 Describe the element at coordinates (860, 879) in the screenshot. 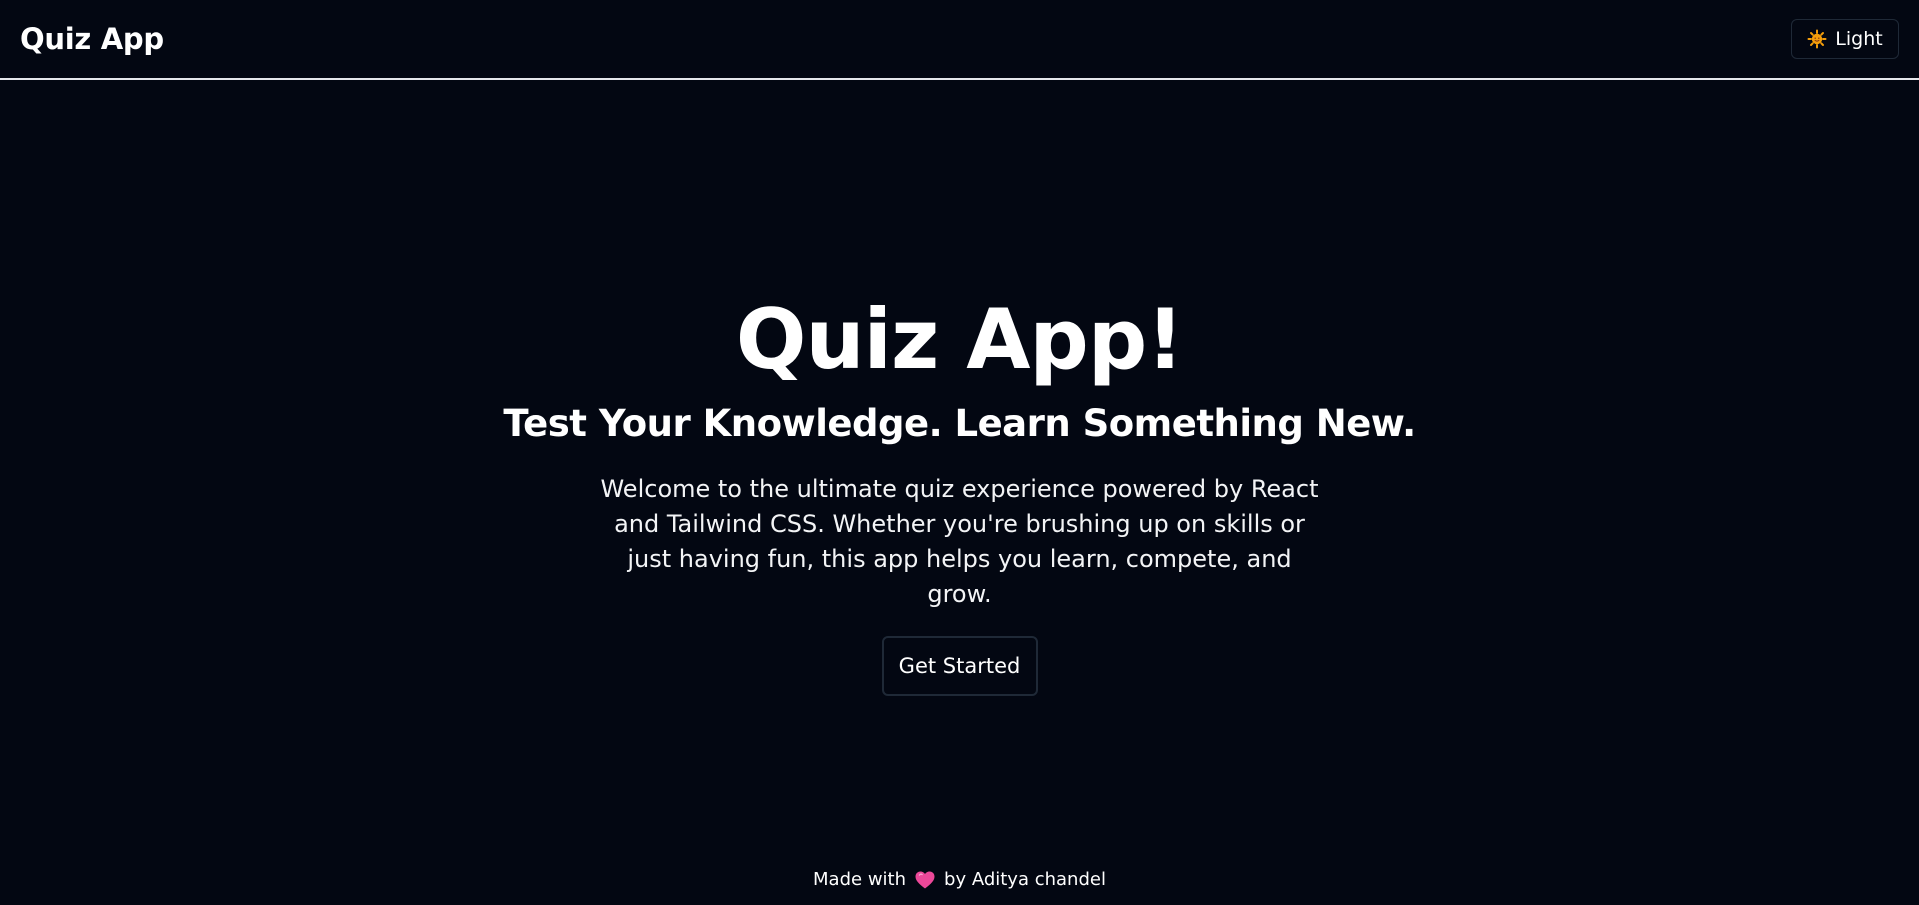

I see `footer-made-with: Made with` at that location.